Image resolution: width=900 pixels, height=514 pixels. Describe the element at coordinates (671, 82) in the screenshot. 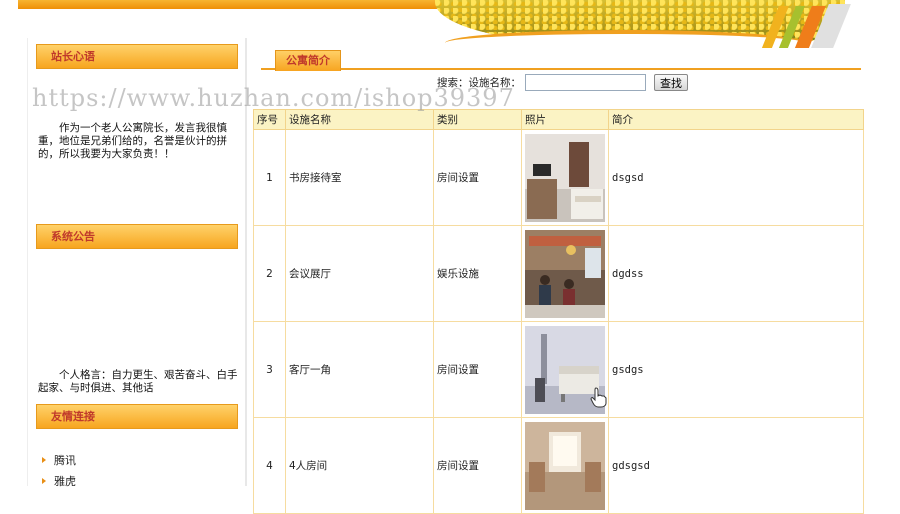

I see `search-button: 查找` at that location.